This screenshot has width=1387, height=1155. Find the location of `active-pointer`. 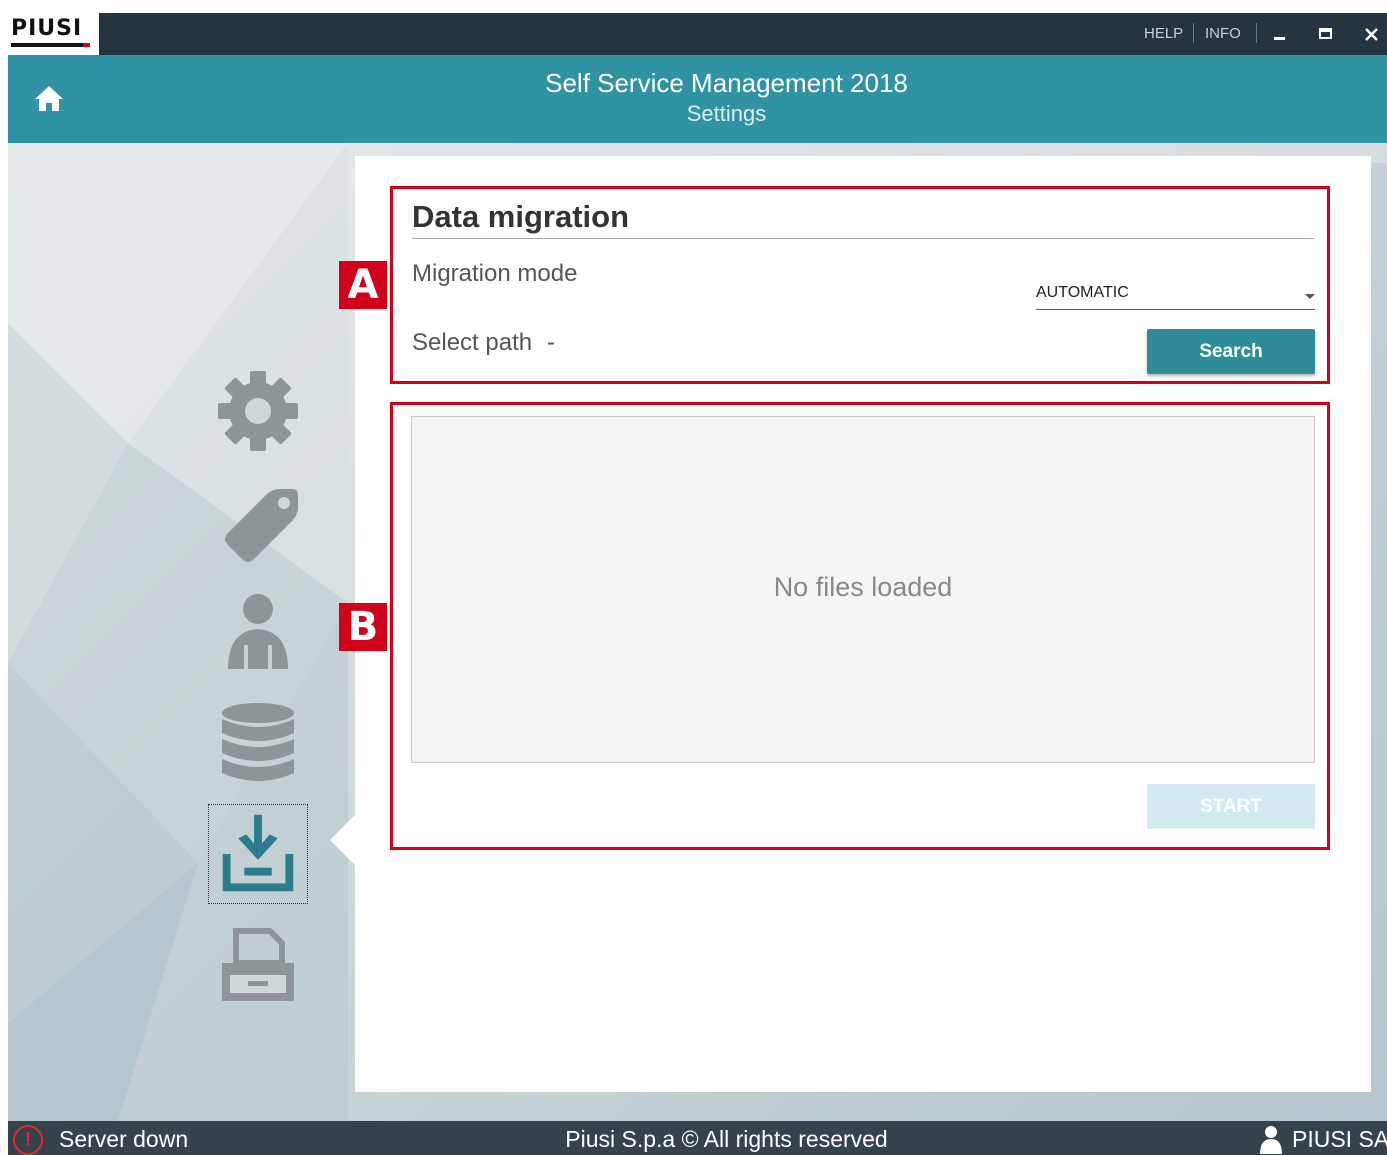

active-pointer is located at coordinates (343, 840).